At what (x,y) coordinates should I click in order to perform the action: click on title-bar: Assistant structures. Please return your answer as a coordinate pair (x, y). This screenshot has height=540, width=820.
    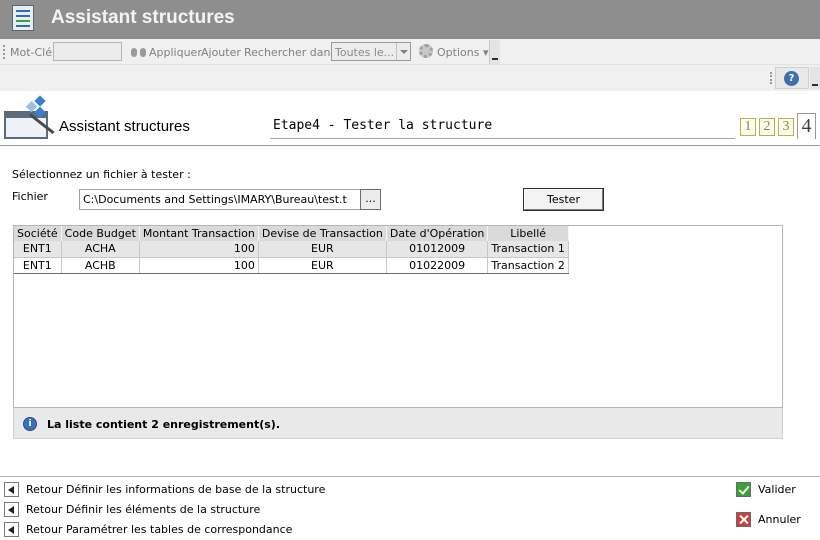
    Looking at the image, I should click on (410, 19).